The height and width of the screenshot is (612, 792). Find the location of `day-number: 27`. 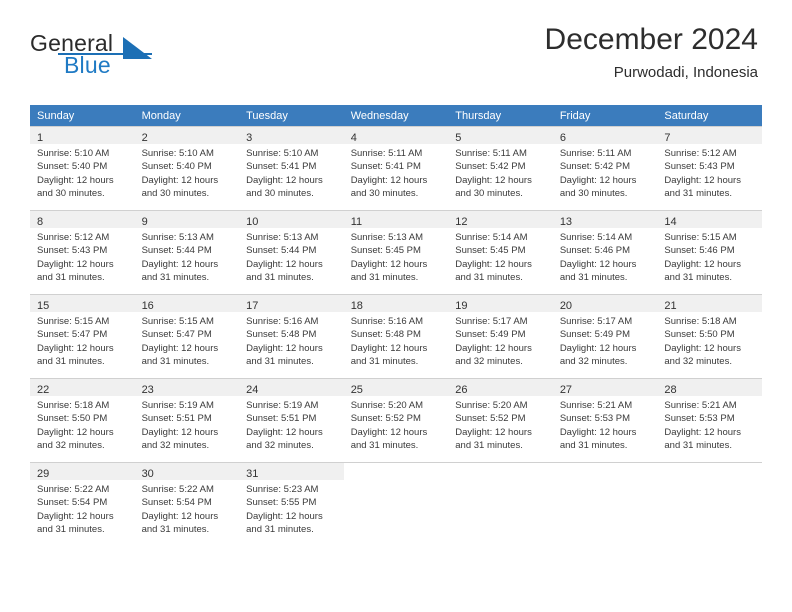

day-number: 27 is located at coordinates (566, 390).